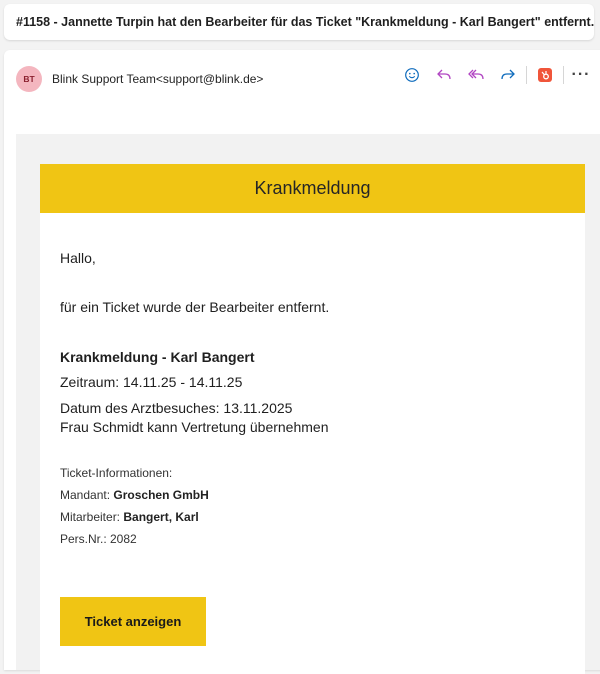  What do you see at coordinates (581, 75) in the screenshot?
I see `more-icon: ···` at bounding box center [581, 75].